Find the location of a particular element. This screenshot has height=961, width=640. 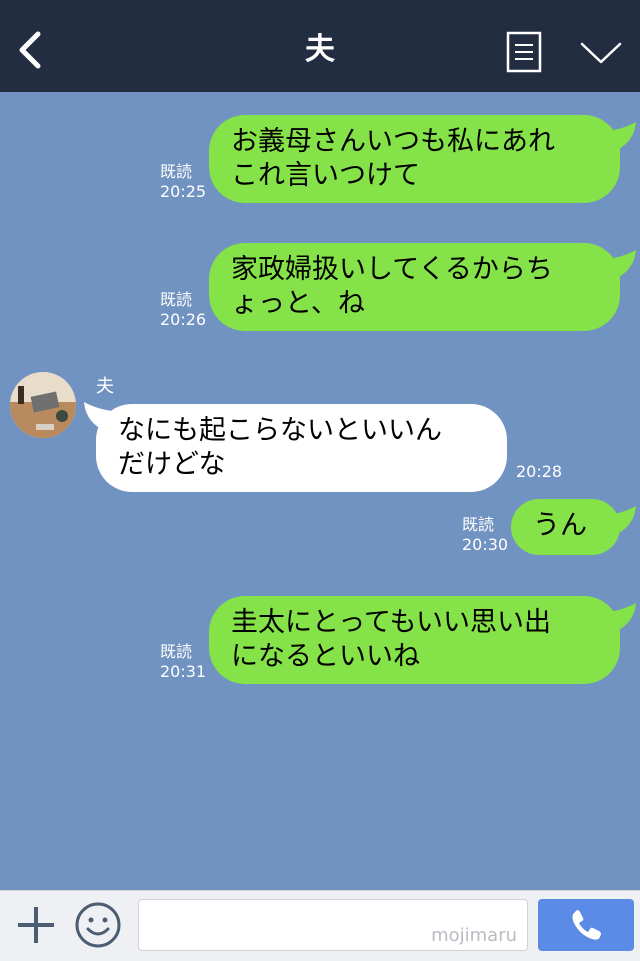

back-button is located at coordinates (30, 50).